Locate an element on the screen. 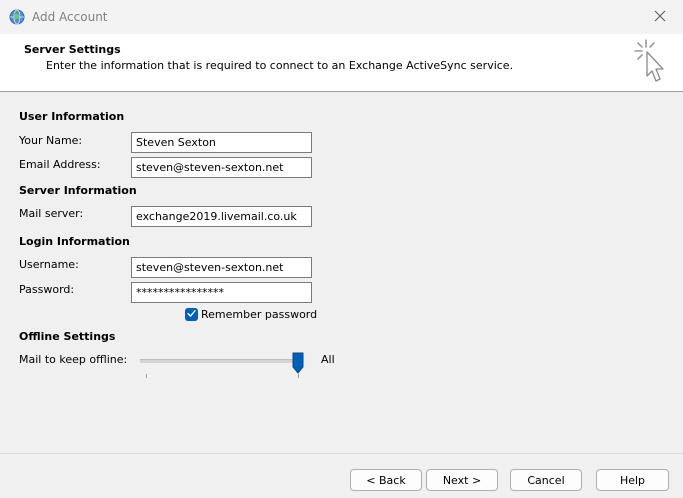 Image resolution: width=683 pixels, height=498 pixels. close-button is located at coordinates (660, 17).